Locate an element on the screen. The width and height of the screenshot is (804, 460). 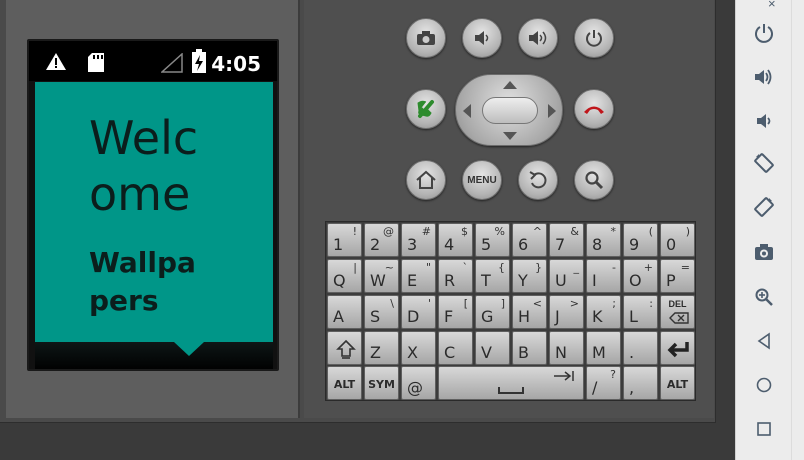
key-4: 4 $ is located at coordinates (455, 240).